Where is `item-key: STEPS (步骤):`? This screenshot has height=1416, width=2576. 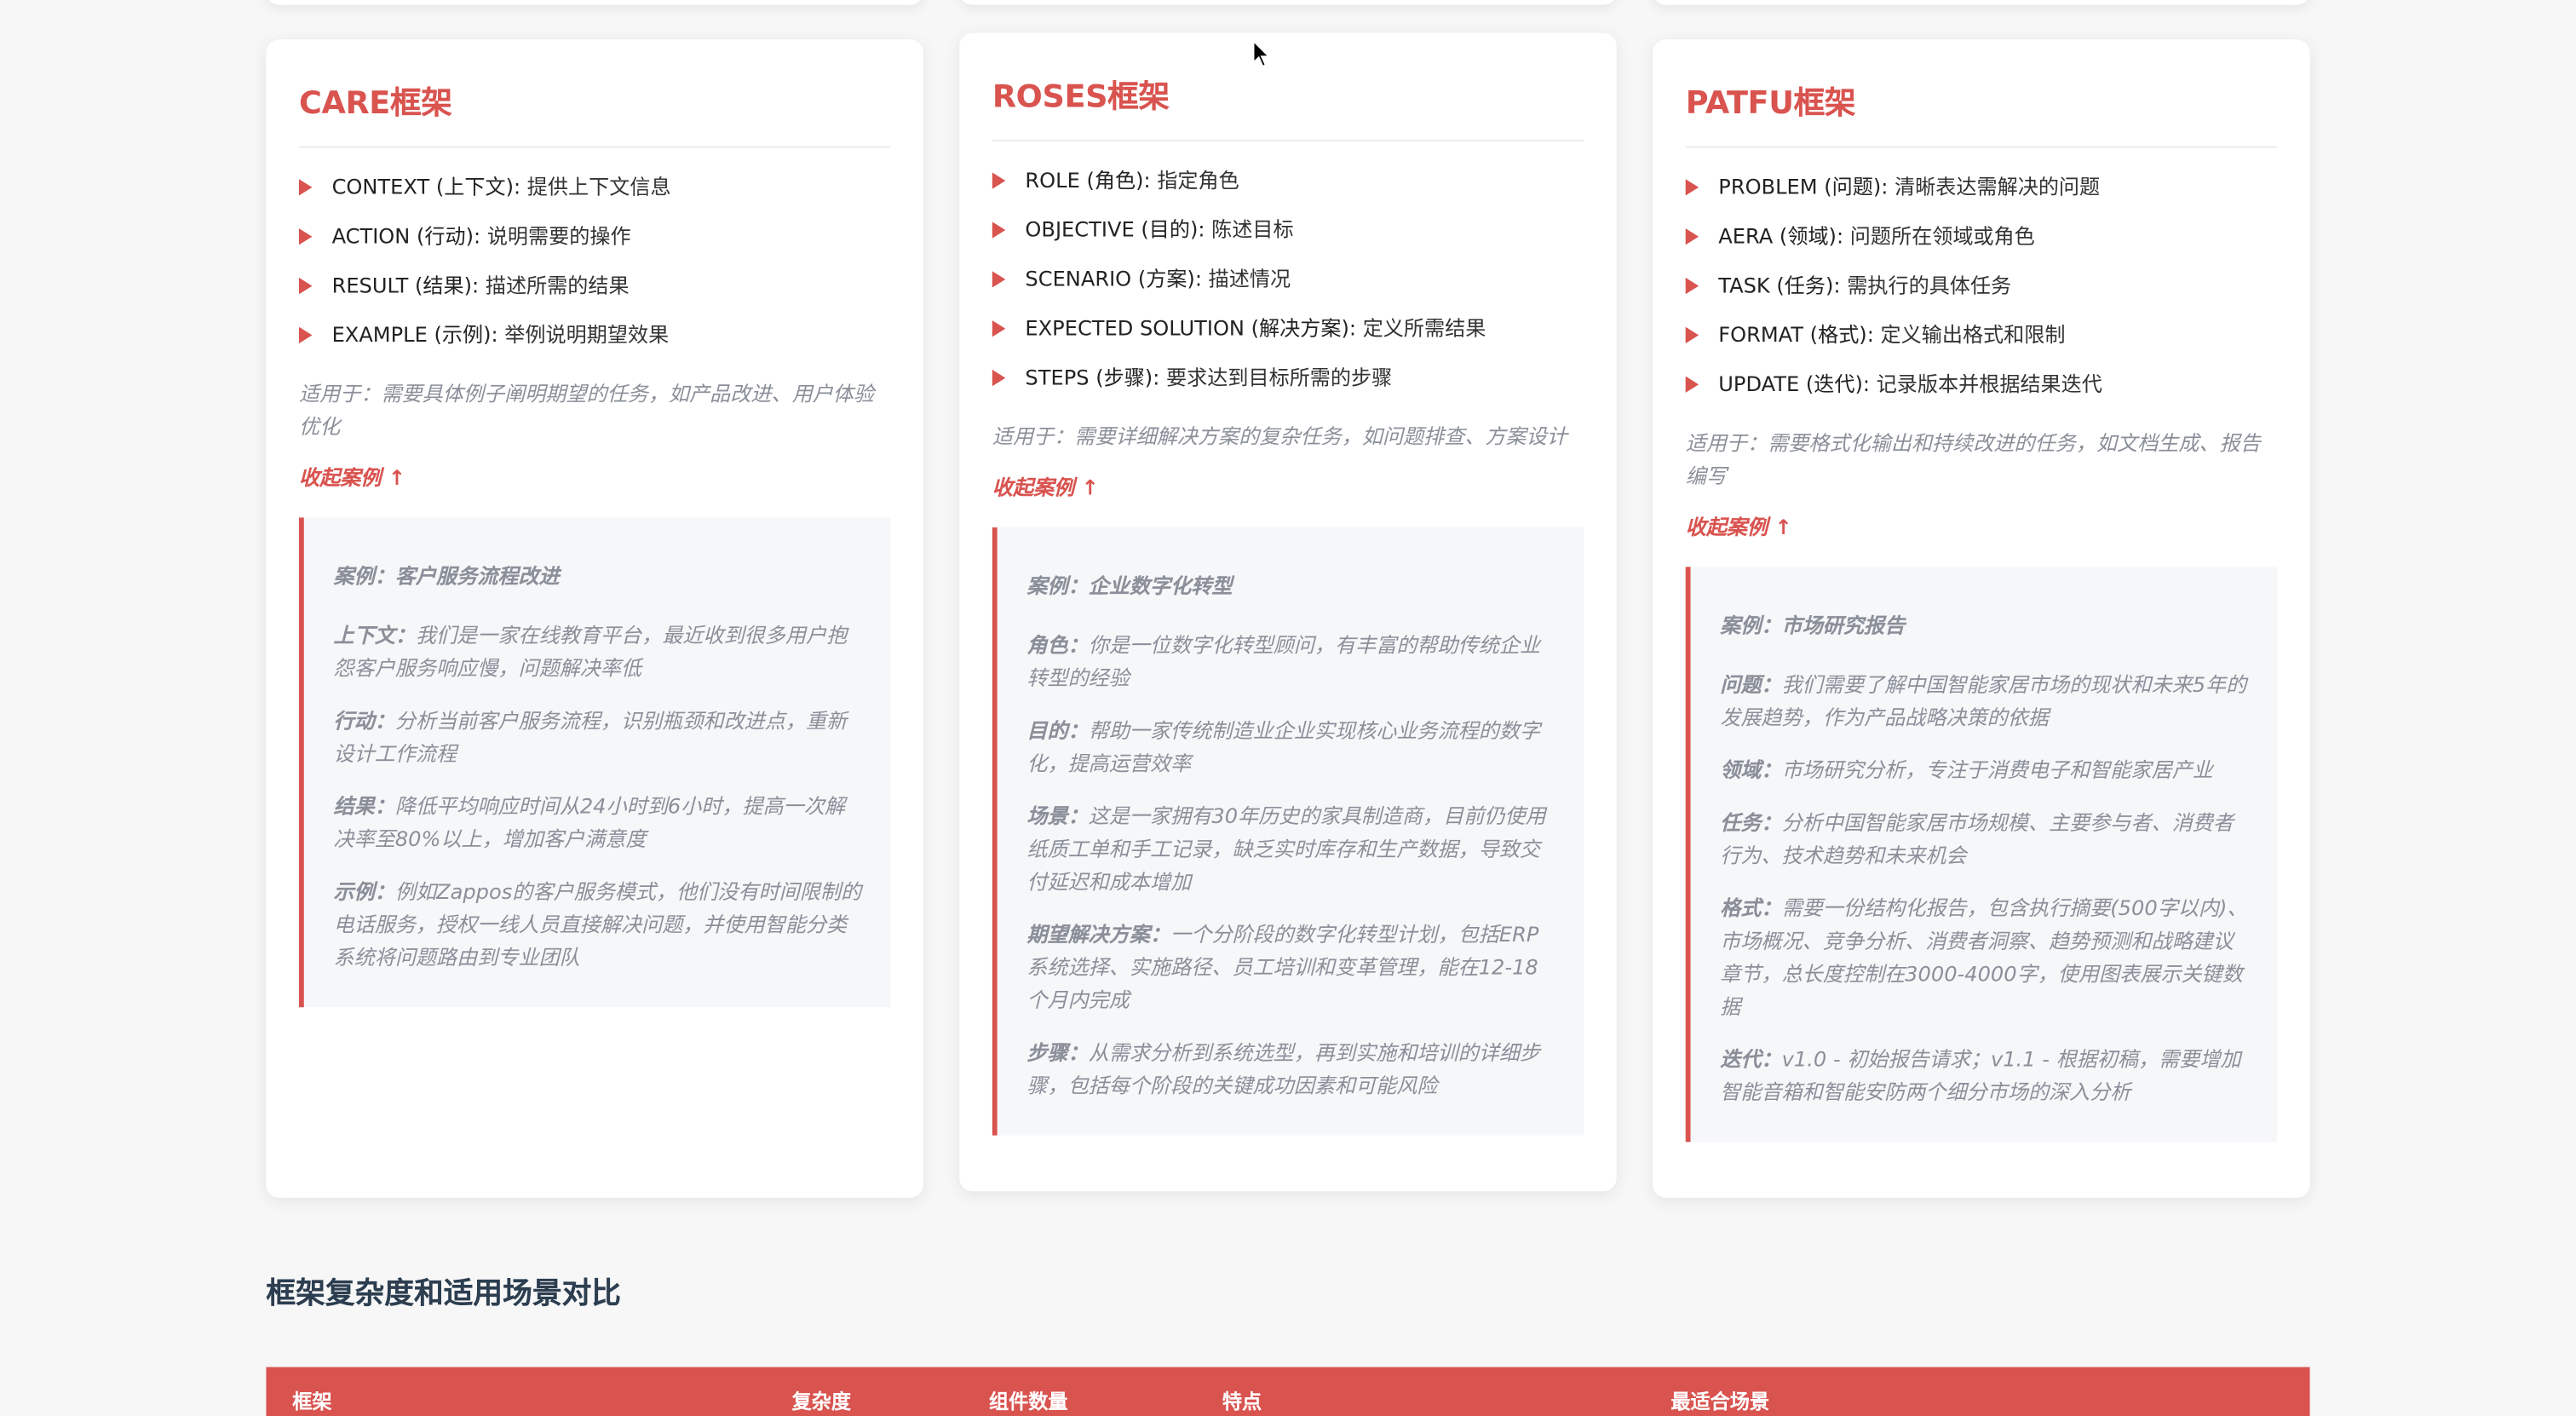
item-key: STEPS (步骤): is located at coordinates (1093, 377).